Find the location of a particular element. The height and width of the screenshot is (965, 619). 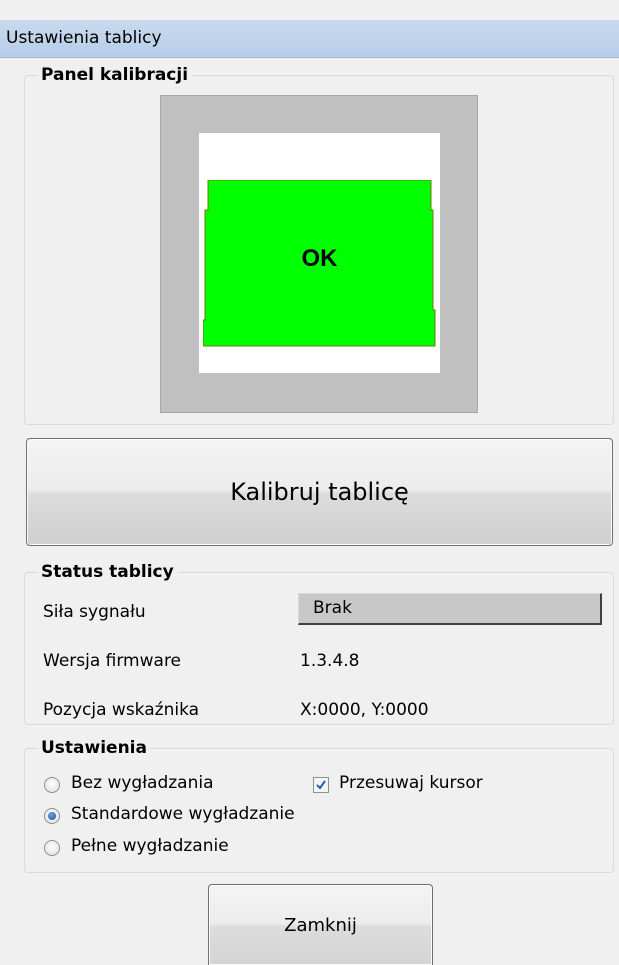

board-status-legend: Status tablicy is located at coordinates (107, 572).